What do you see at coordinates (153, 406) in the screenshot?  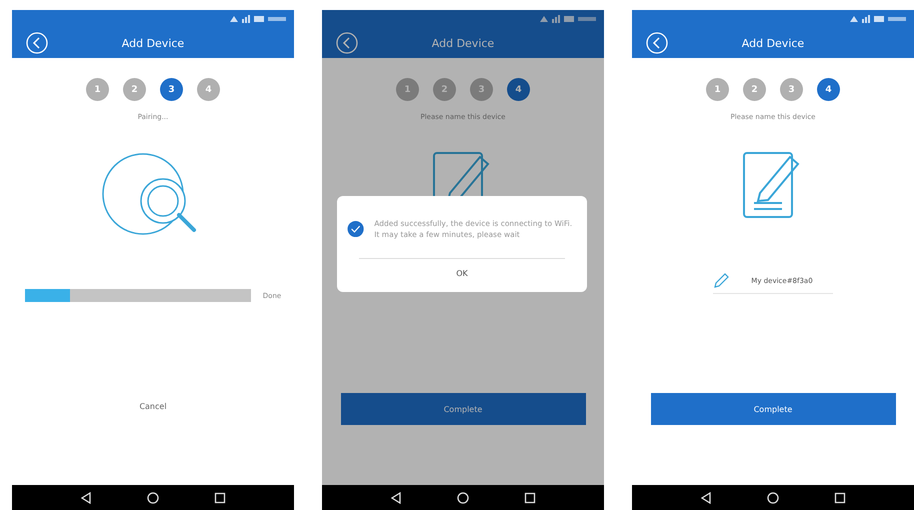 I see `cancel-button: Cancel` at bounding box center [153, 406].